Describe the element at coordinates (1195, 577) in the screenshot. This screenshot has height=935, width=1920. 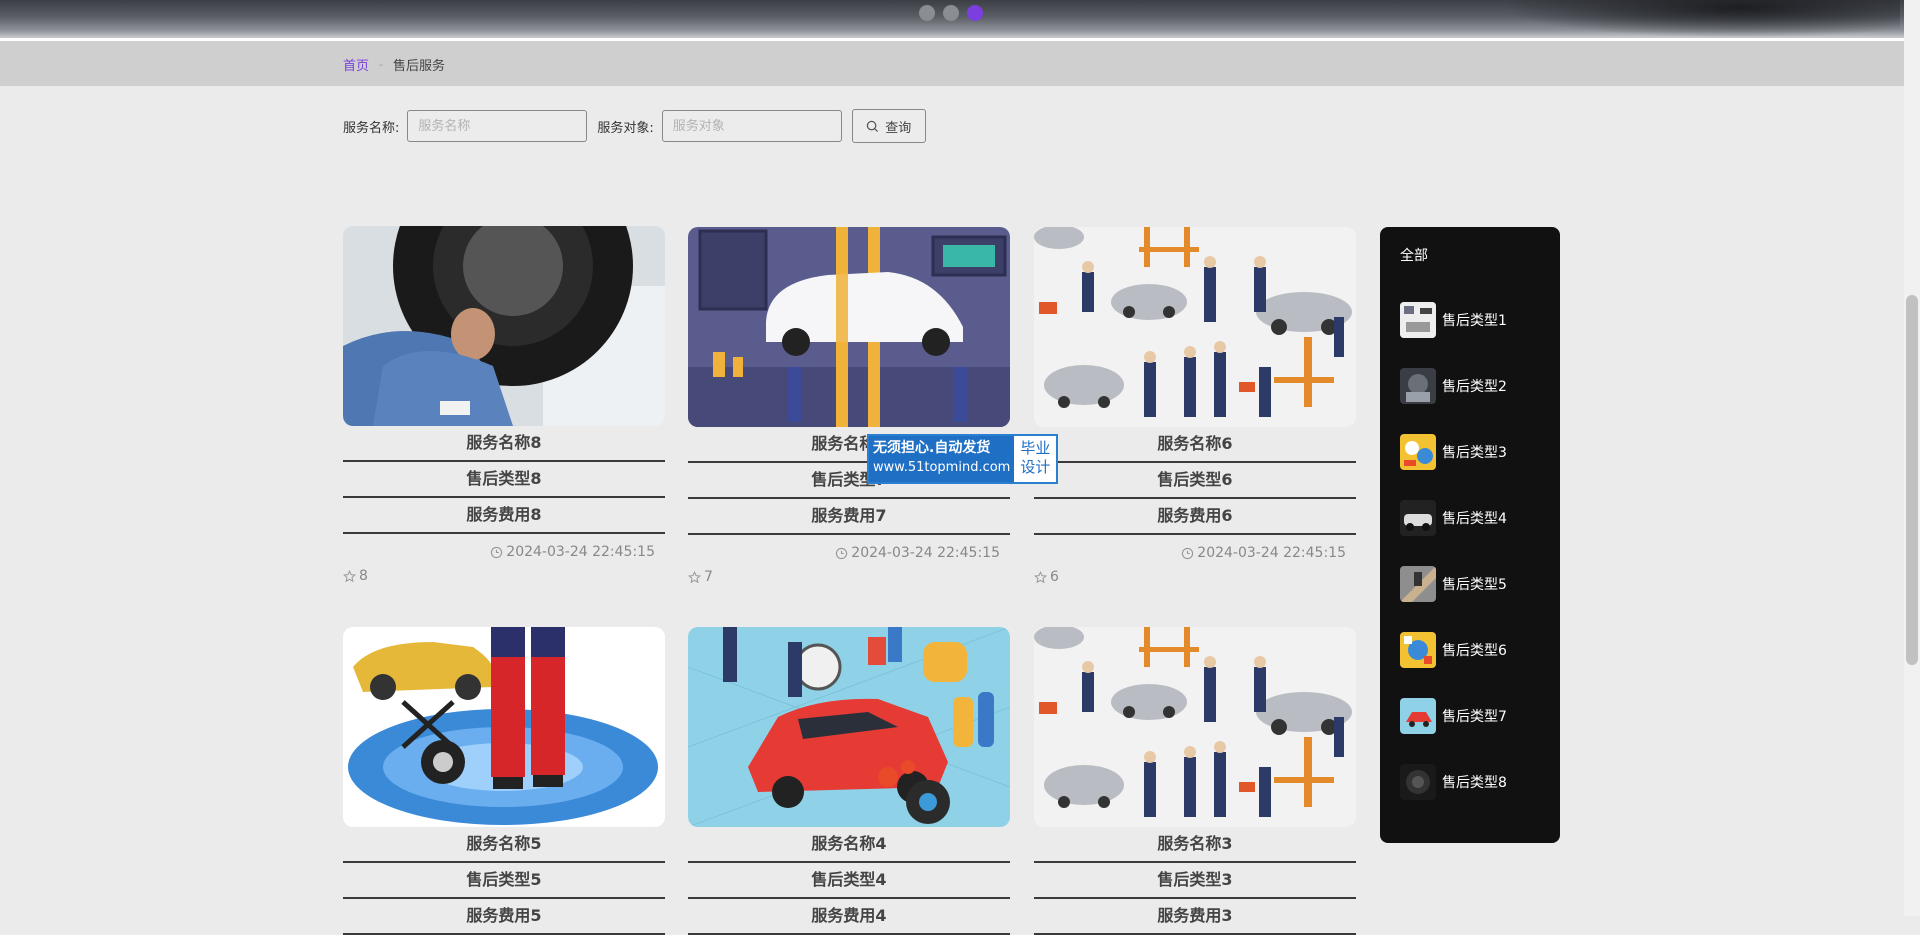
I see `service-likes: 6` at that location.